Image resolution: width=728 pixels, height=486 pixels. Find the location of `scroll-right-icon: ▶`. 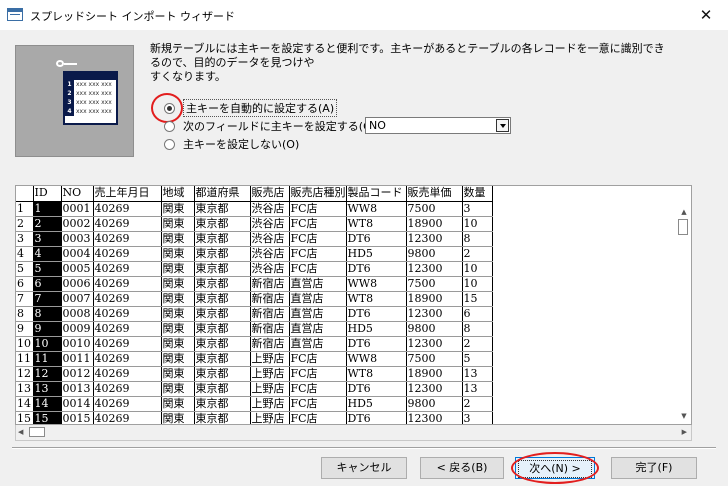

scroll-right-icon: ▶ is located at coordinates (682, 432).